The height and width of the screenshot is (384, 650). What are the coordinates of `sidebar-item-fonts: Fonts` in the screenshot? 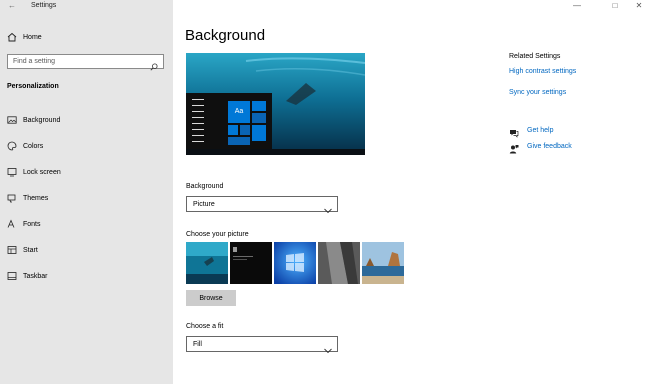 It's located at (24, 224).